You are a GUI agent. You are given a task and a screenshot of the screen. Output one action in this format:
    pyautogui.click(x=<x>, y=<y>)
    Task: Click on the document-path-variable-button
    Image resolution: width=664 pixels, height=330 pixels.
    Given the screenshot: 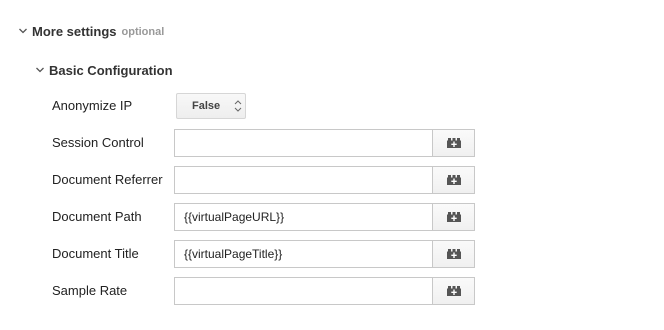 What is the action you would take?
    pyautogui.click(x=453, y=217)
    